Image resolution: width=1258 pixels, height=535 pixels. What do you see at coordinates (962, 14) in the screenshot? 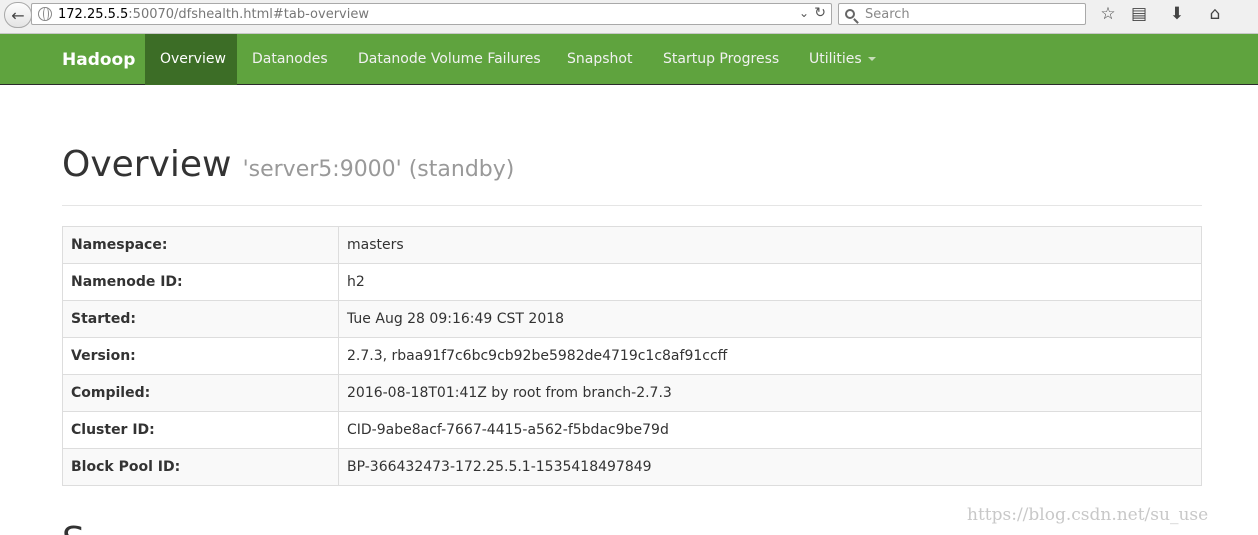
I see `search-input: Search` at bounding box center [962, 14].